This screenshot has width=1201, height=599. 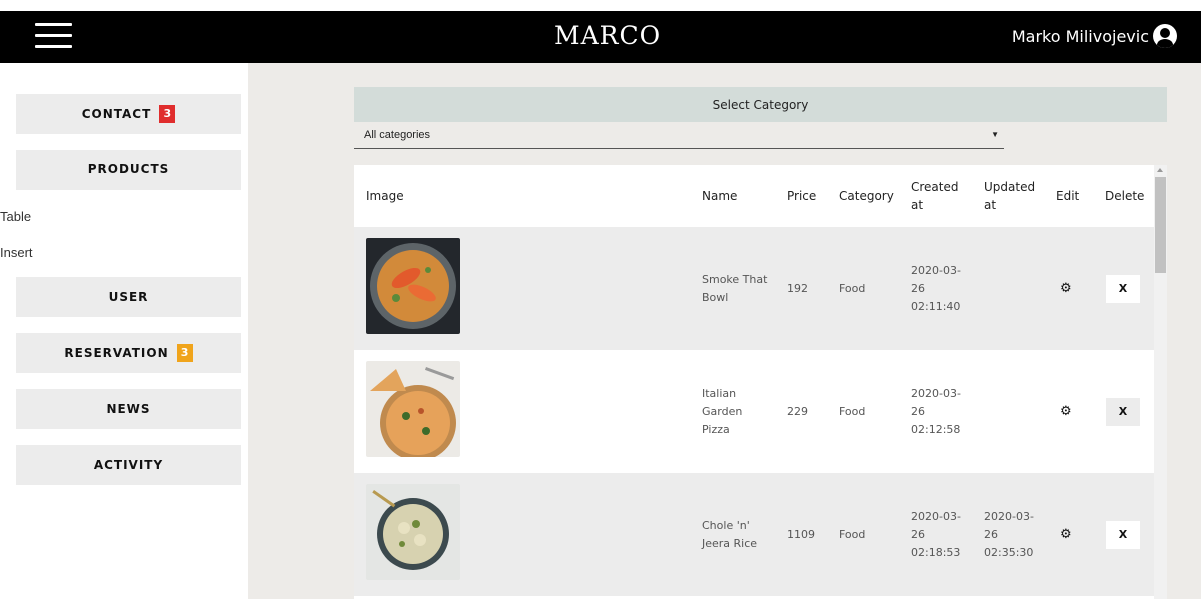 I want to click on user-name: Marko Milivojevic, so click(x=1080, y=36).